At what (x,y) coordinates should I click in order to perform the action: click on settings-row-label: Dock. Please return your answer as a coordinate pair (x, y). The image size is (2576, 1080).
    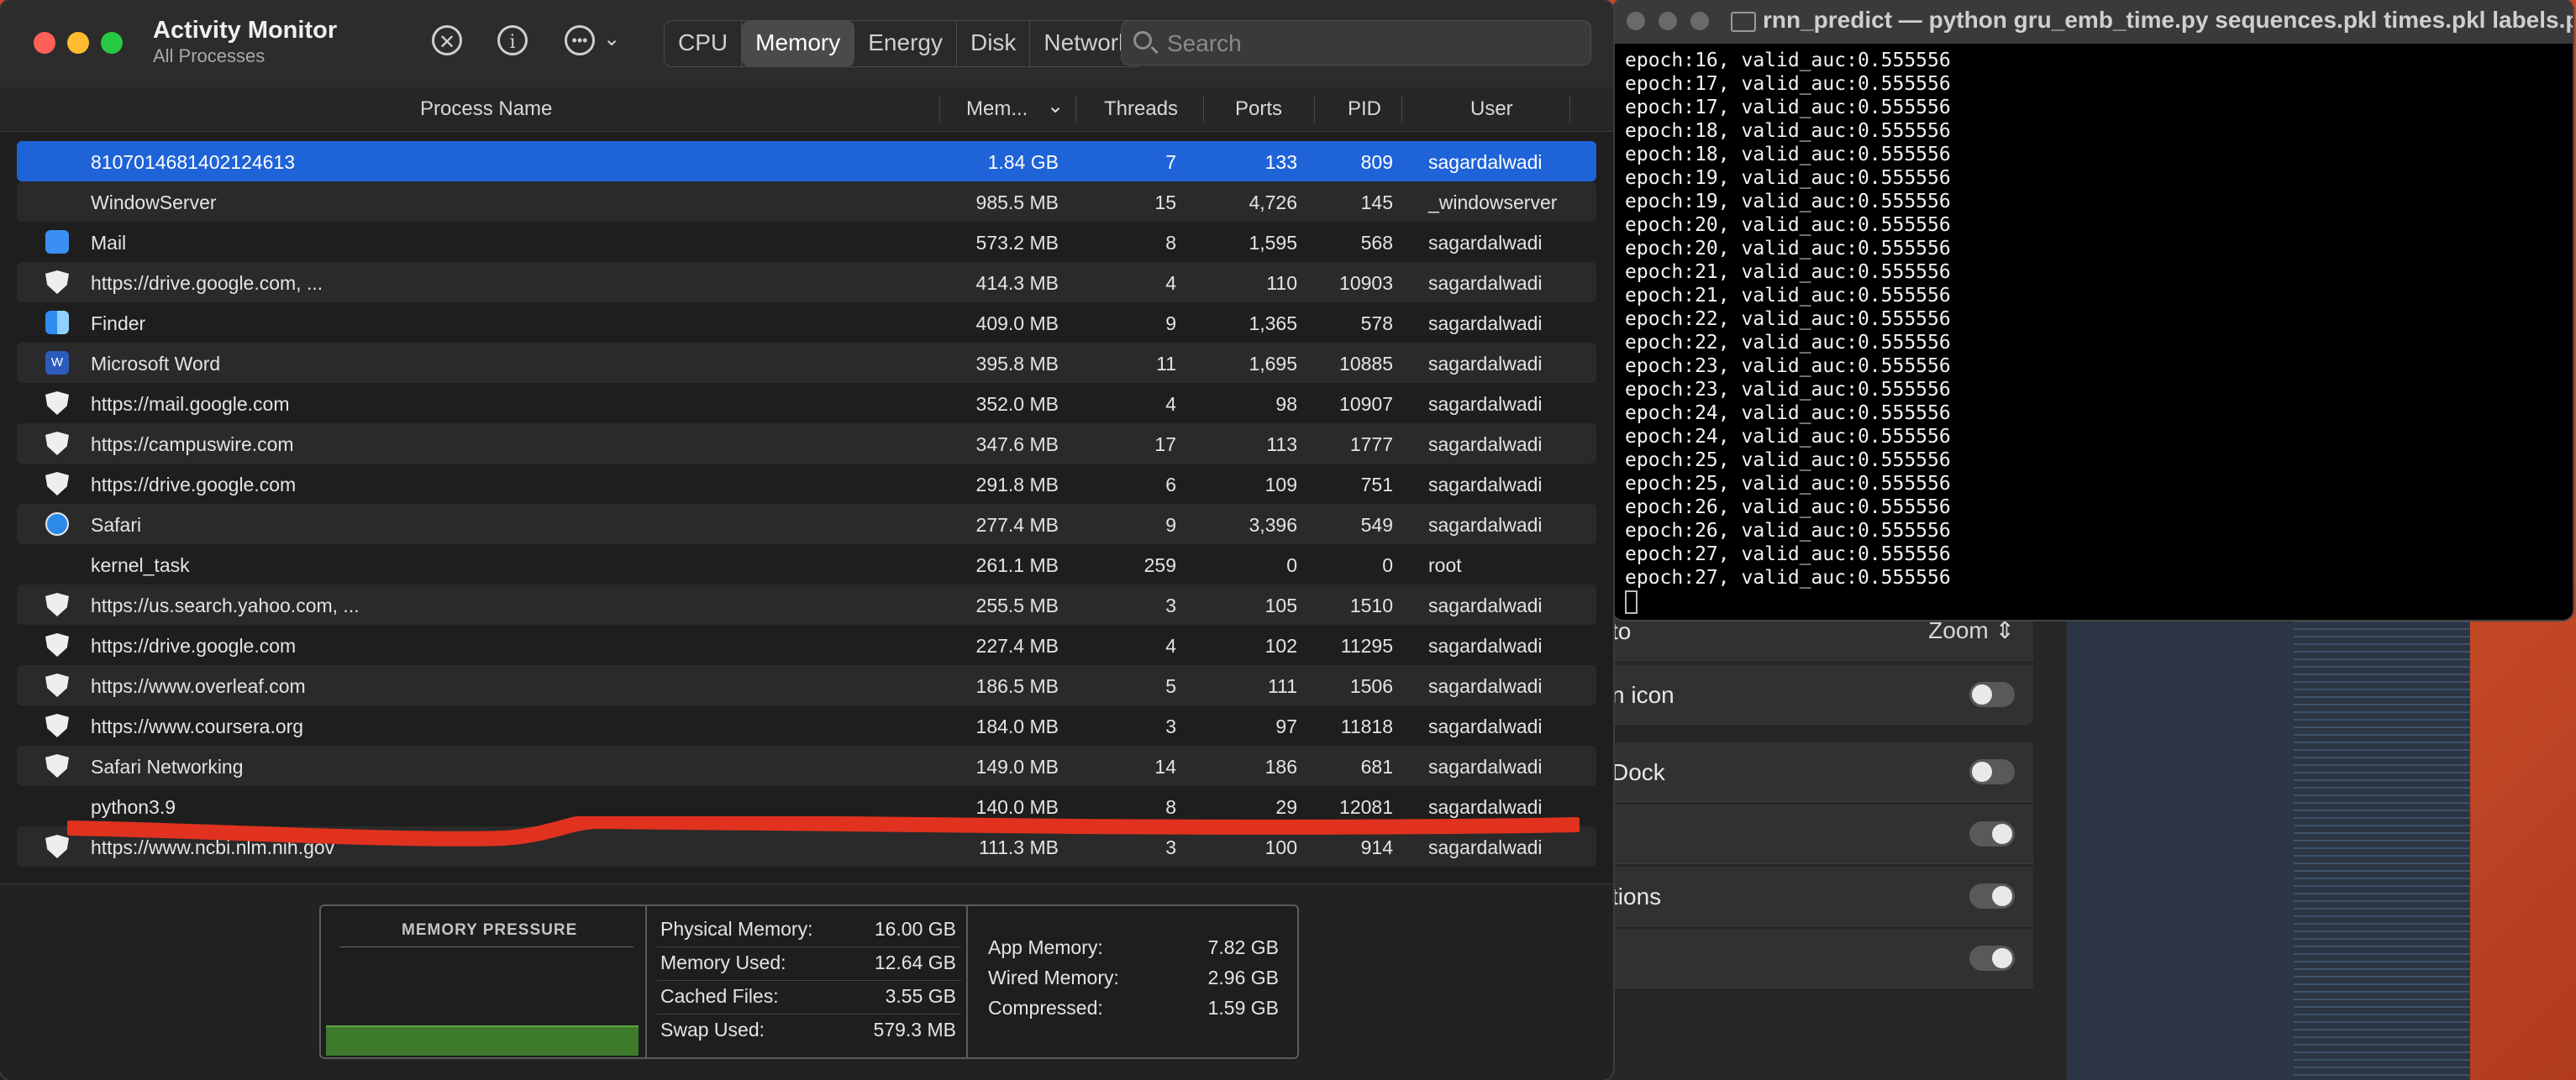
    Looking at the image, I should click on (1638, 772).